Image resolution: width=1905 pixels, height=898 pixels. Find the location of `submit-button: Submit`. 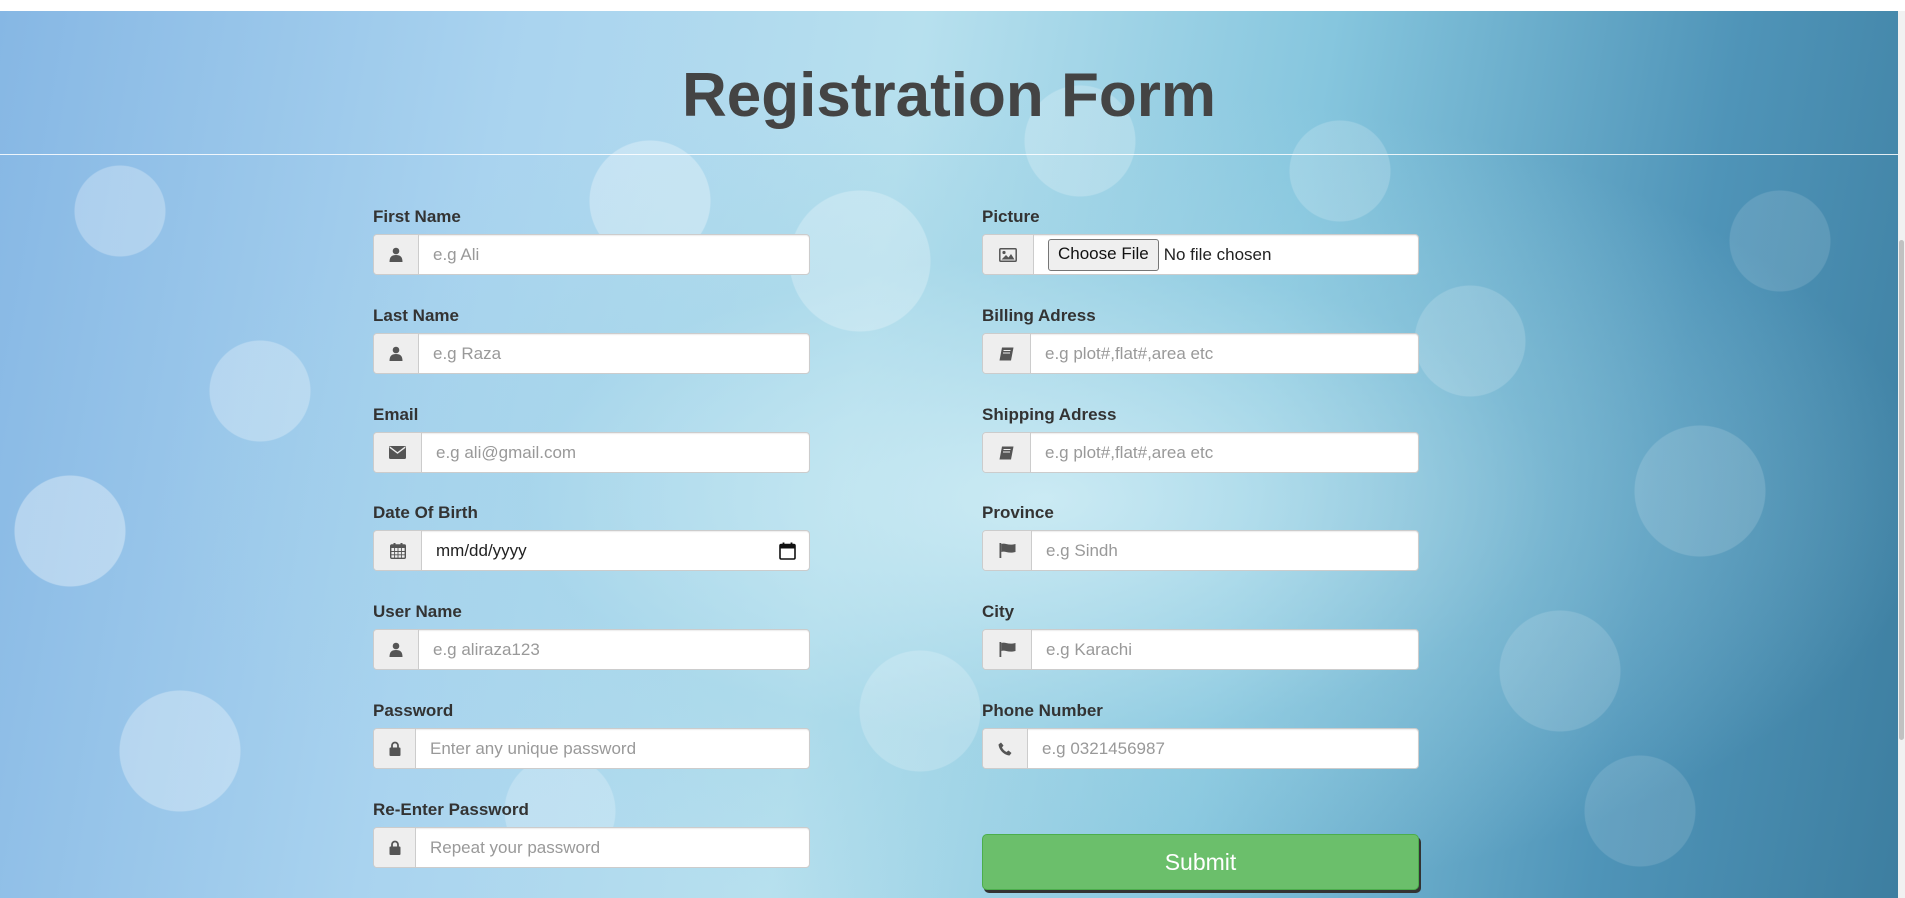

submit-button: Submit is located at coordinates (1200, 862).